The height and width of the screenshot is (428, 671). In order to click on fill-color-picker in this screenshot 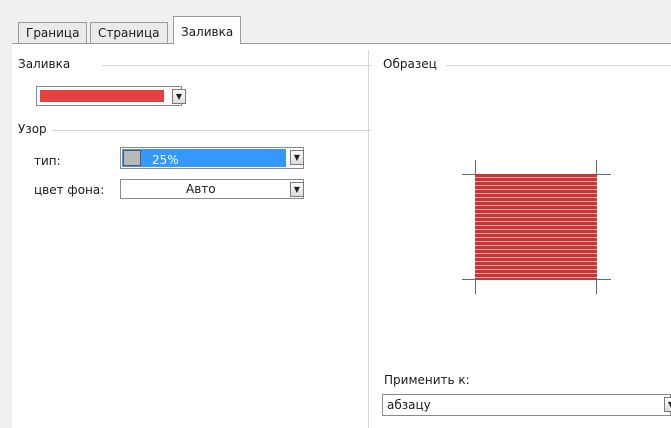, I will do `click(109, 96)`.